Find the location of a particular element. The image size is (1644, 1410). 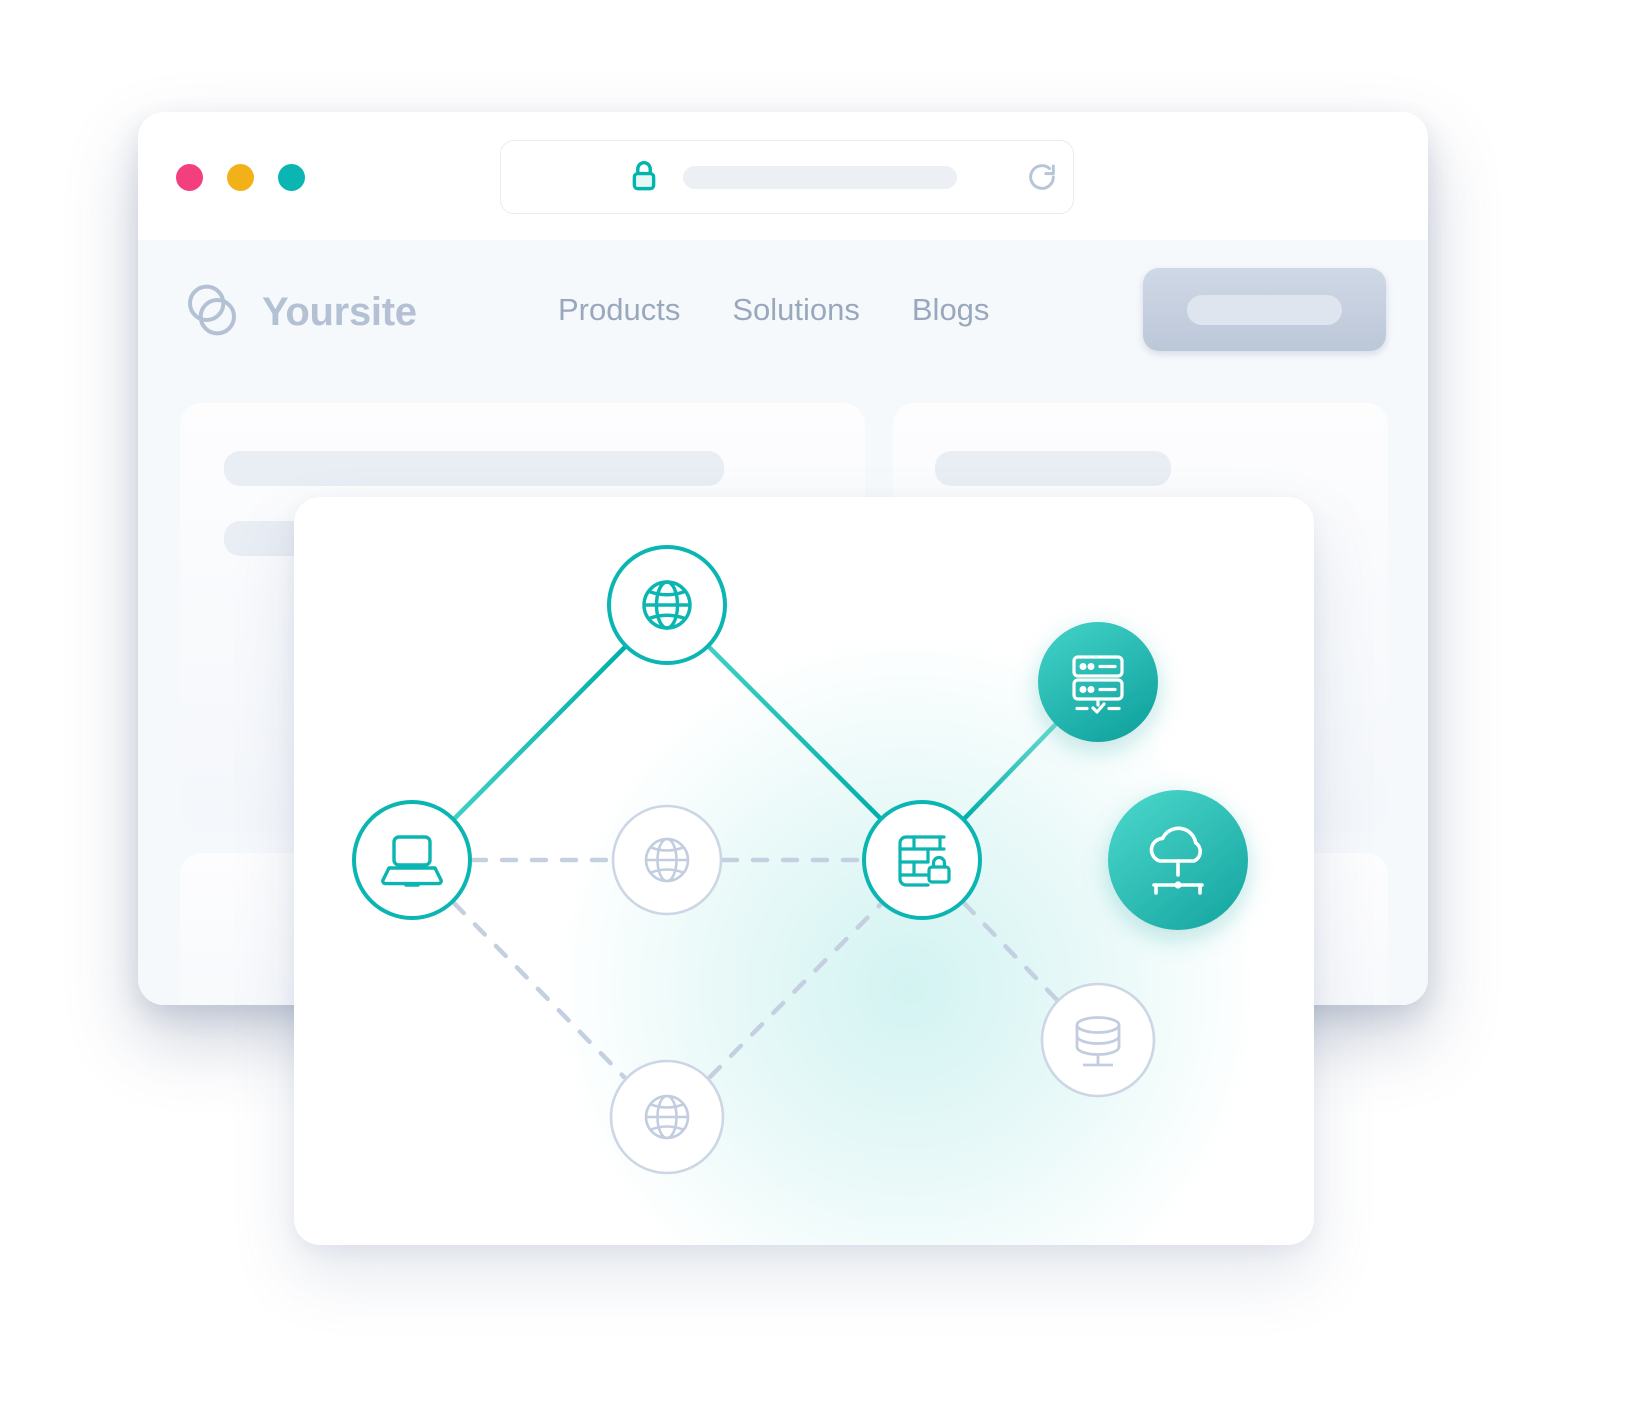

node-firewall is located at coordinates (922, 860).